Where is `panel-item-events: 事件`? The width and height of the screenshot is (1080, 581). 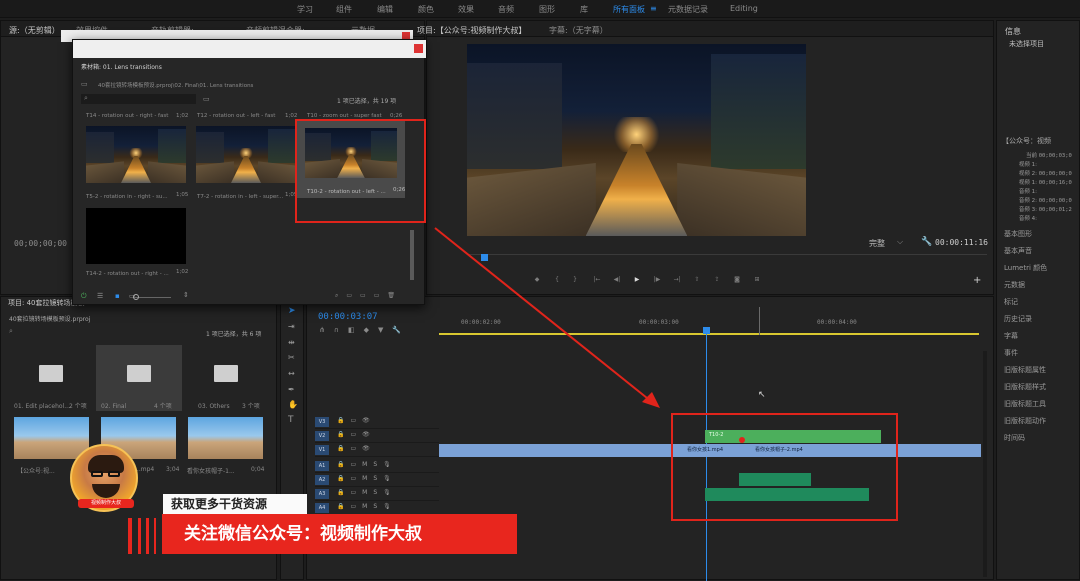 panel-item-events: 事件 is located at coordinates (1038, 353).